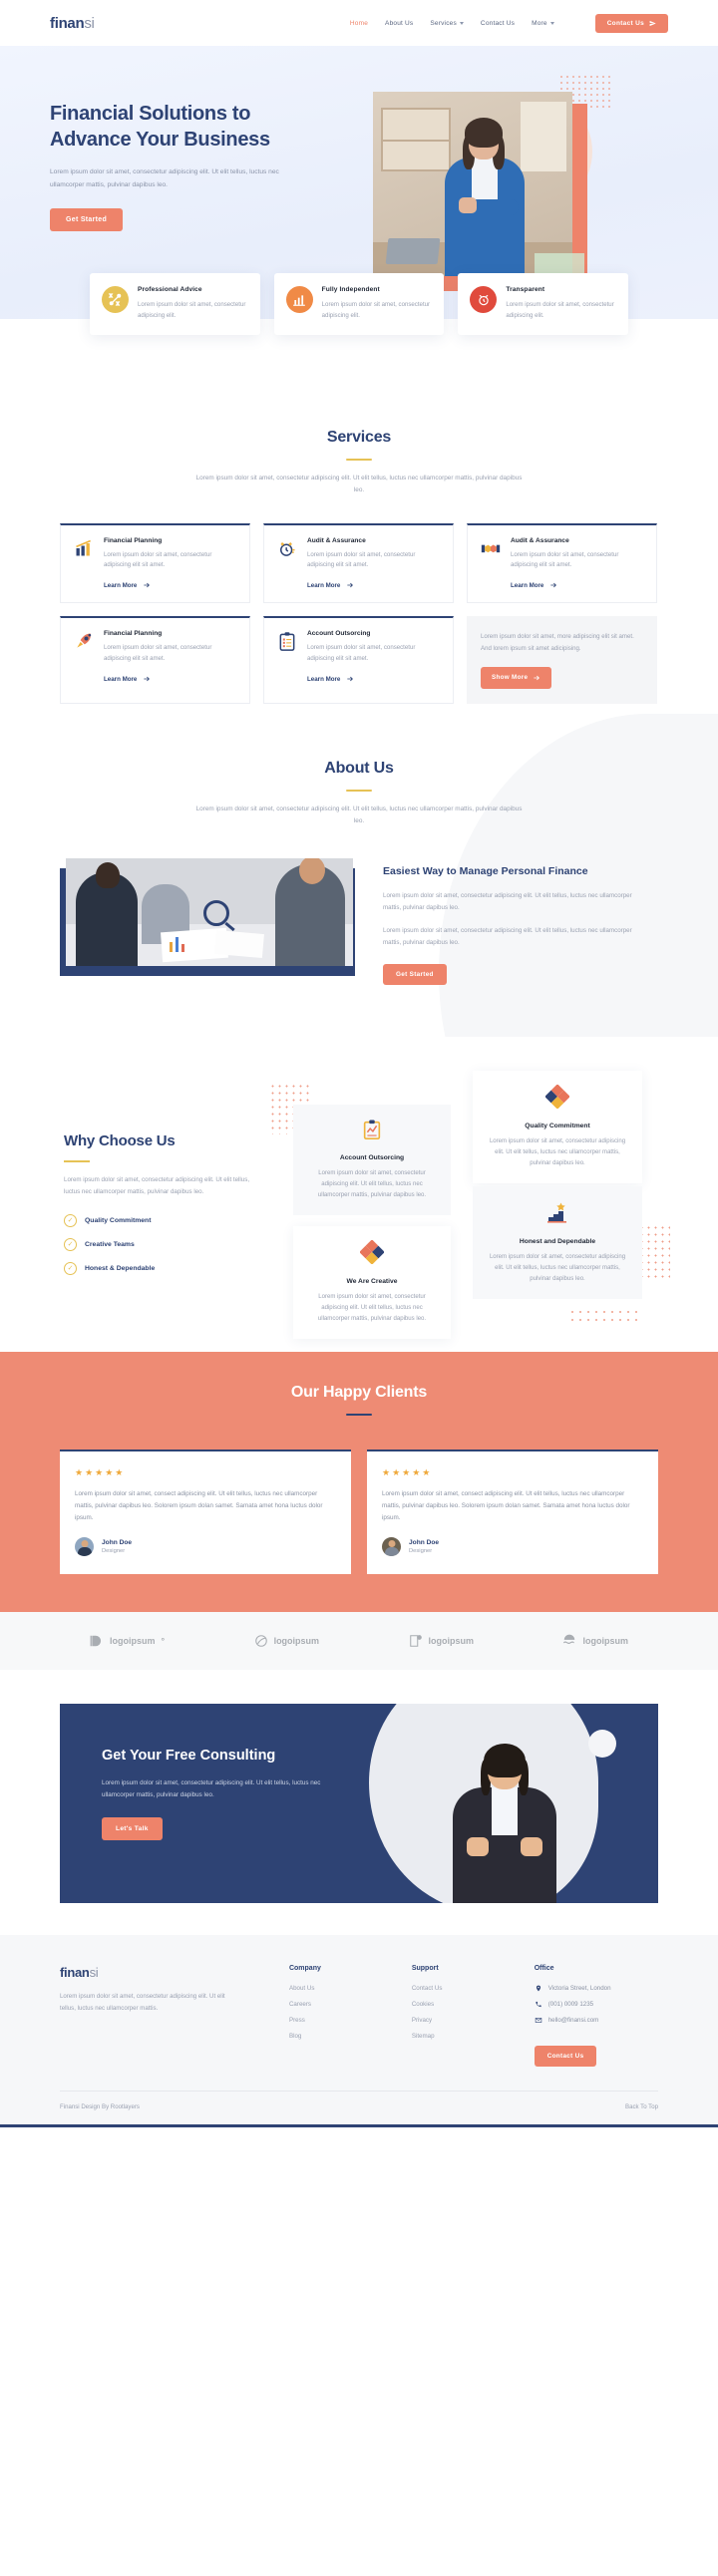  Describe the element at coordinates (625, 23) in the screenshot. I see `header-contact-label: Contact Us` at that location.